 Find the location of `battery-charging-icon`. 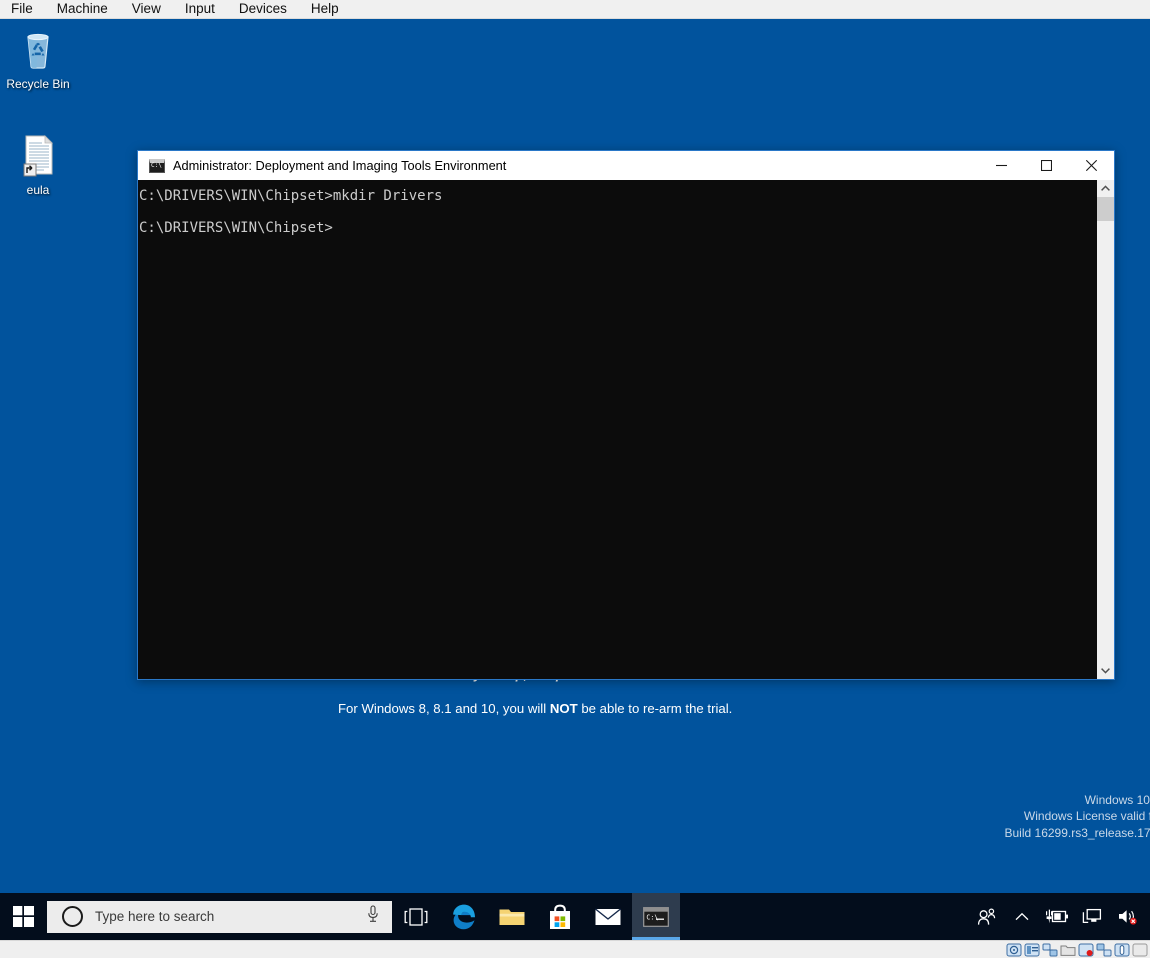

battery-charging-icon is located at coordinates (1056, 916).